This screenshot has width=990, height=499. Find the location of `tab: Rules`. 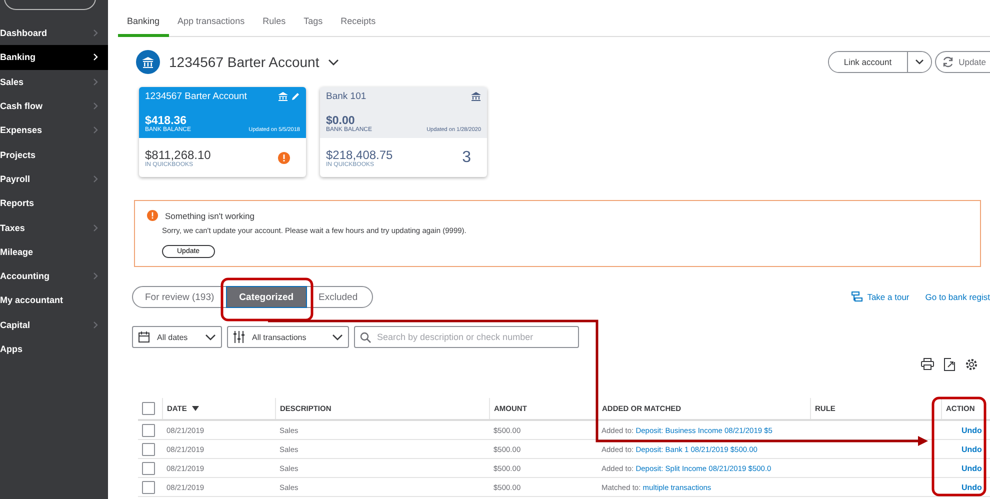

tab: Rules is located at coordinates (274, 26).